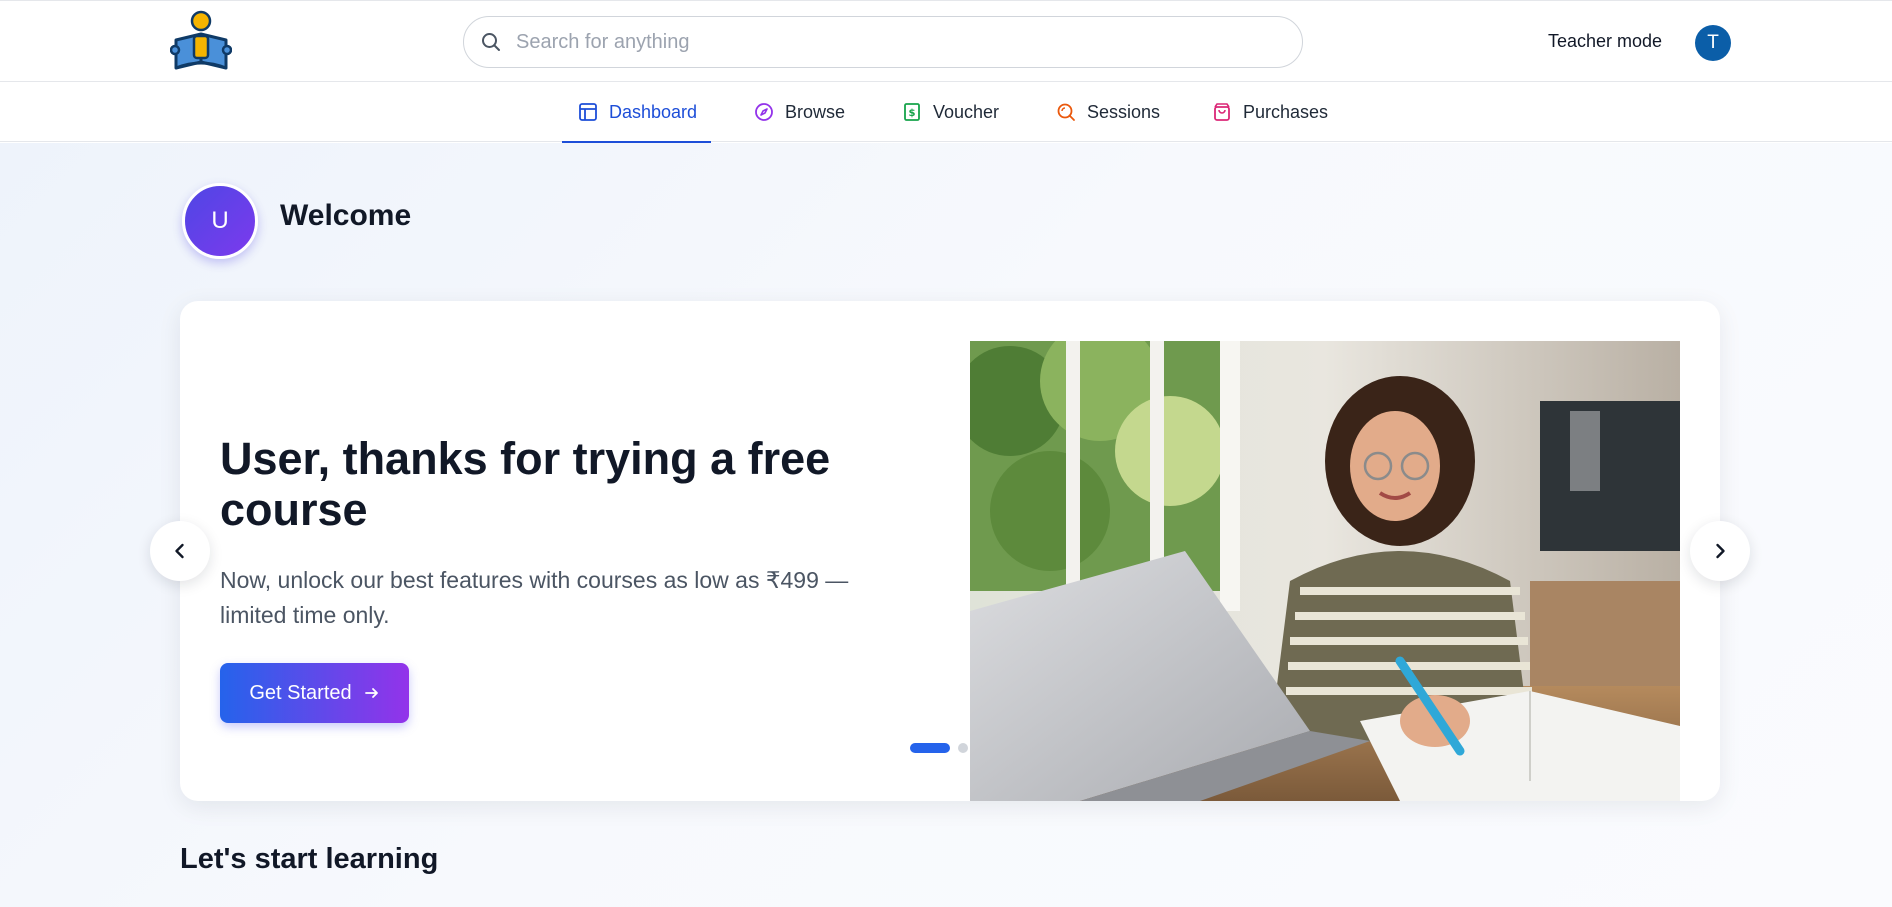 The width and height of the screenshot is (1892, 907). Describe the element at coordinates (966, 111) in the screenshot. I see `tab-label: Voucher` at that location.